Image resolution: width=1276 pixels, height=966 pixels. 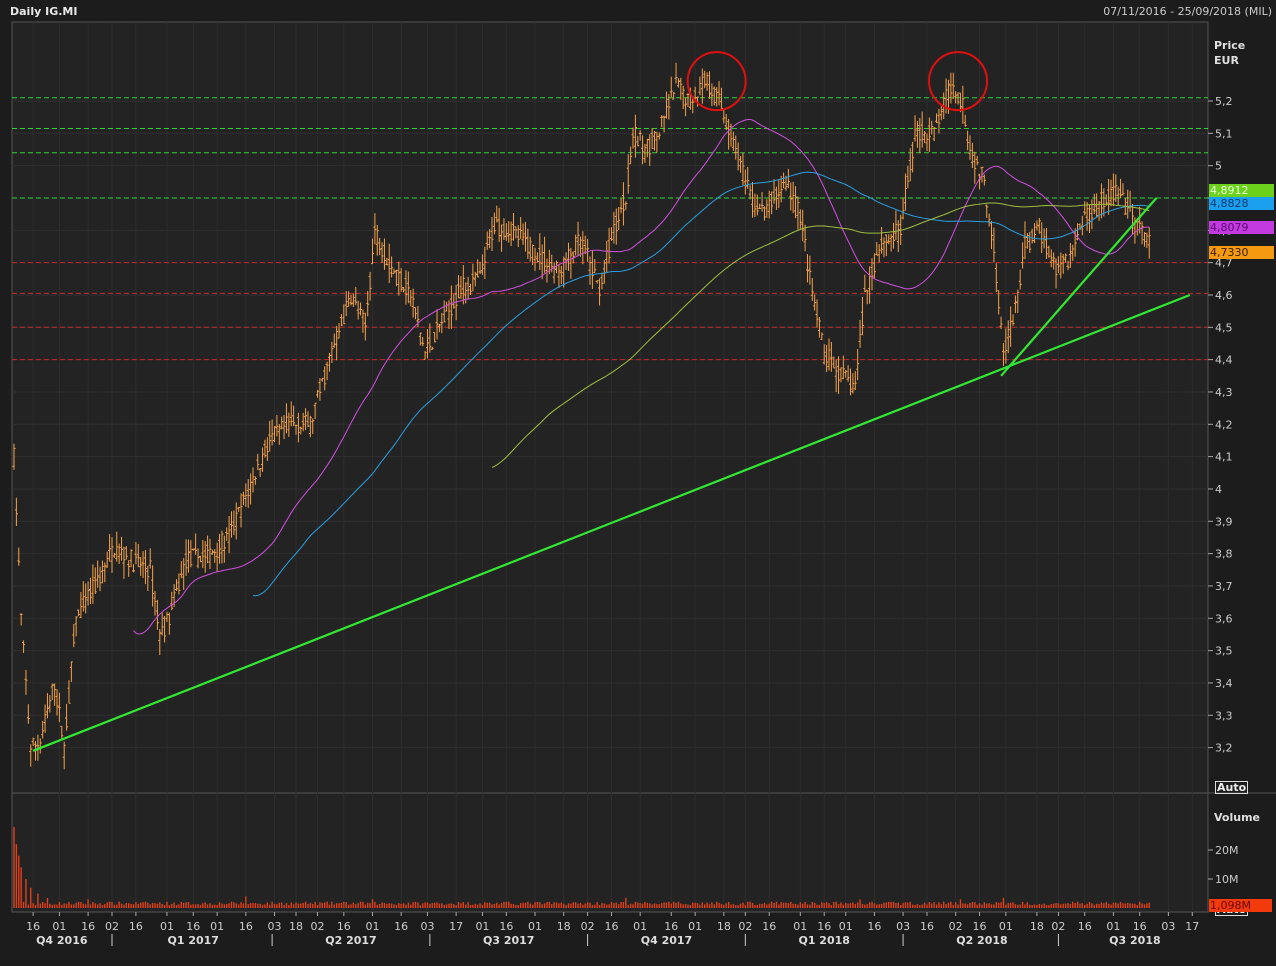 What do you see at coordinates (1237, 817) in the screenshot?
I see `volume-axis-title: Volume` at bounding box center [1237, 817].